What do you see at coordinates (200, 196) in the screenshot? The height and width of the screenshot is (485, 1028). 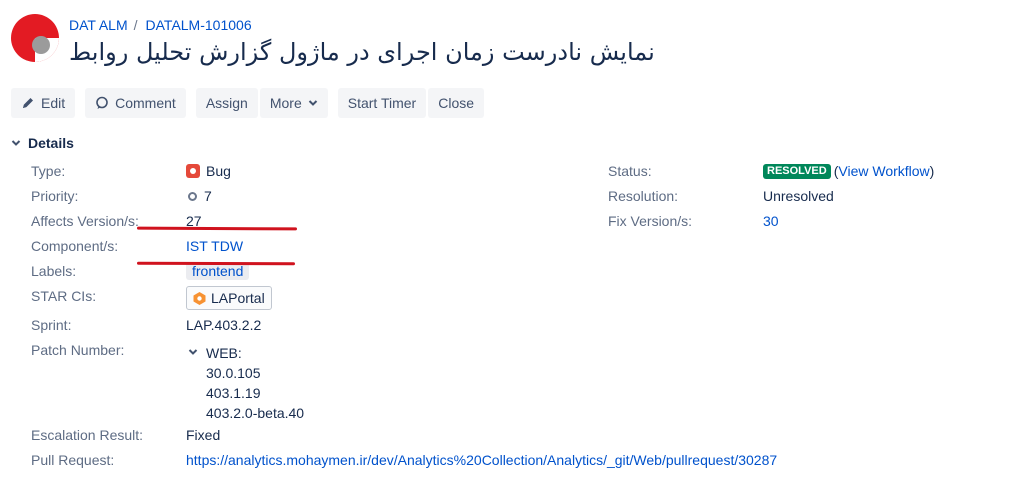 I see `priority-value: 7` at bounding box center [200, 196].